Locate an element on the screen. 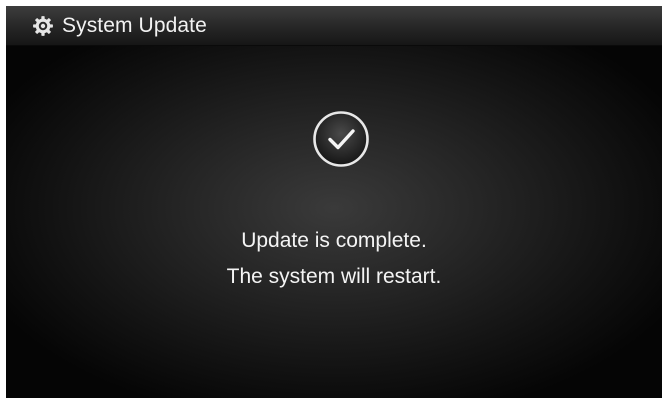 The image size is (668, 404). page-title: System Update is located at coordinates (134, 25).